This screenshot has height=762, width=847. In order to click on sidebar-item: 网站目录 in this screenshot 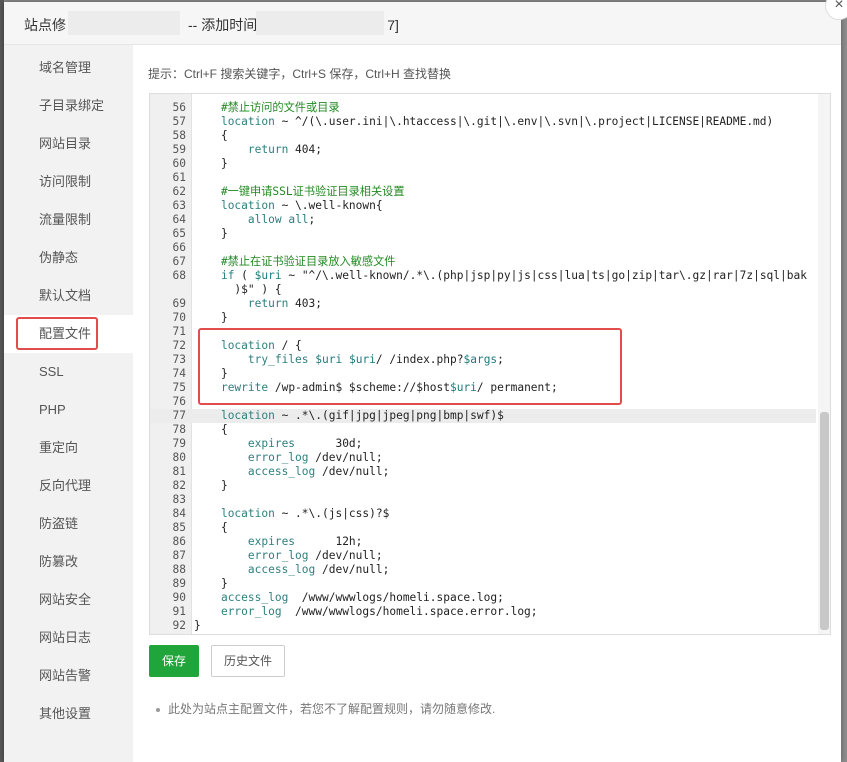, I will do `click(68, 144)`.